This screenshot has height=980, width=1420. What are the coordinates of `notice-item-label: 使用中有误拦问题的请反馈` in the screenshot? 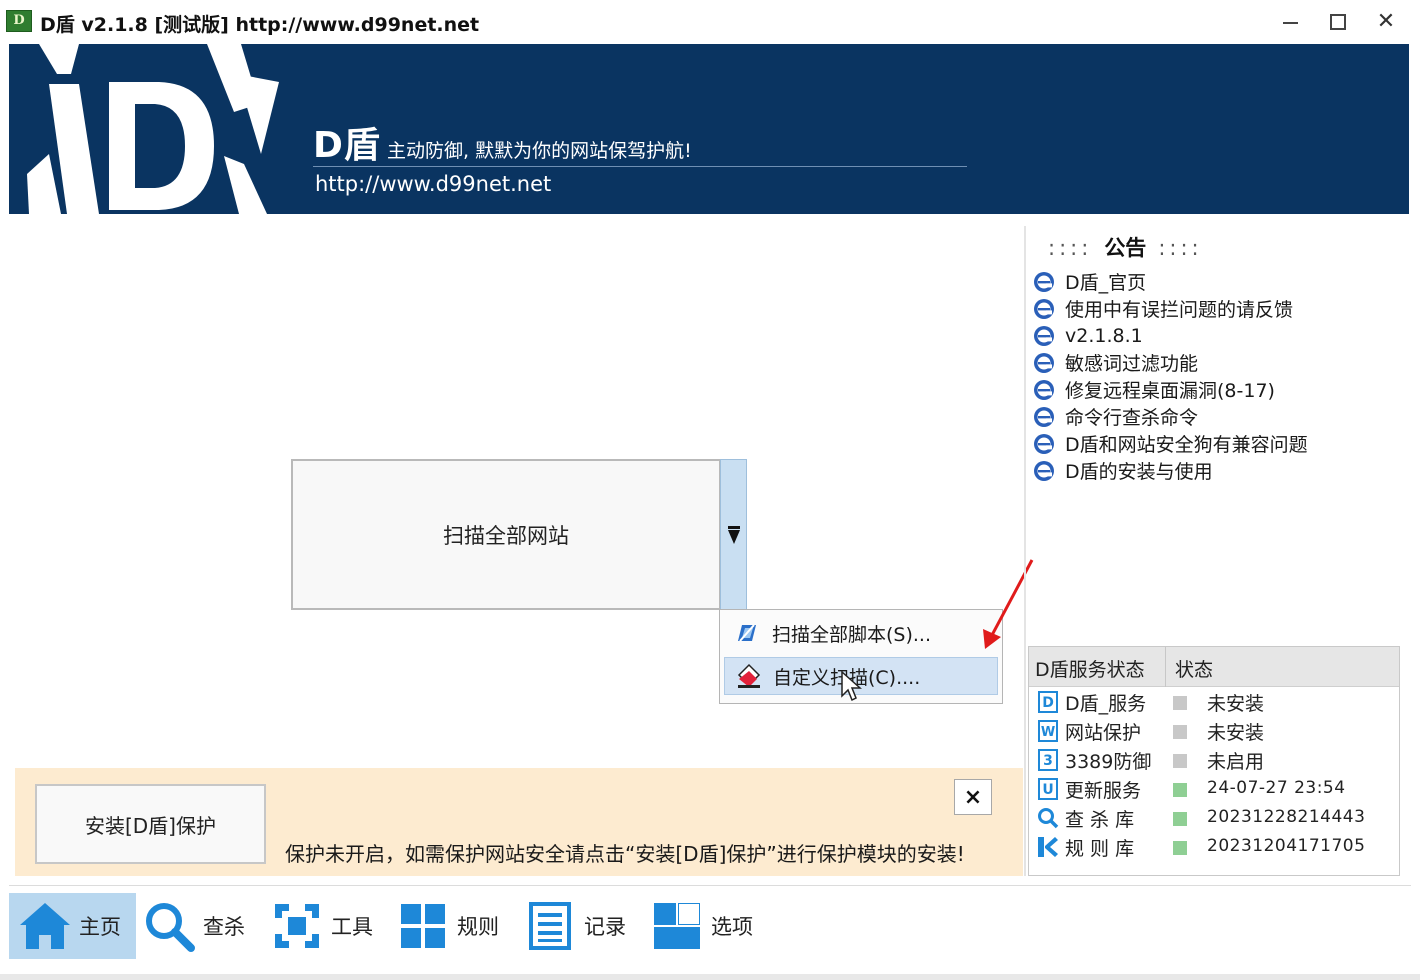 It's located at (1179, 310).